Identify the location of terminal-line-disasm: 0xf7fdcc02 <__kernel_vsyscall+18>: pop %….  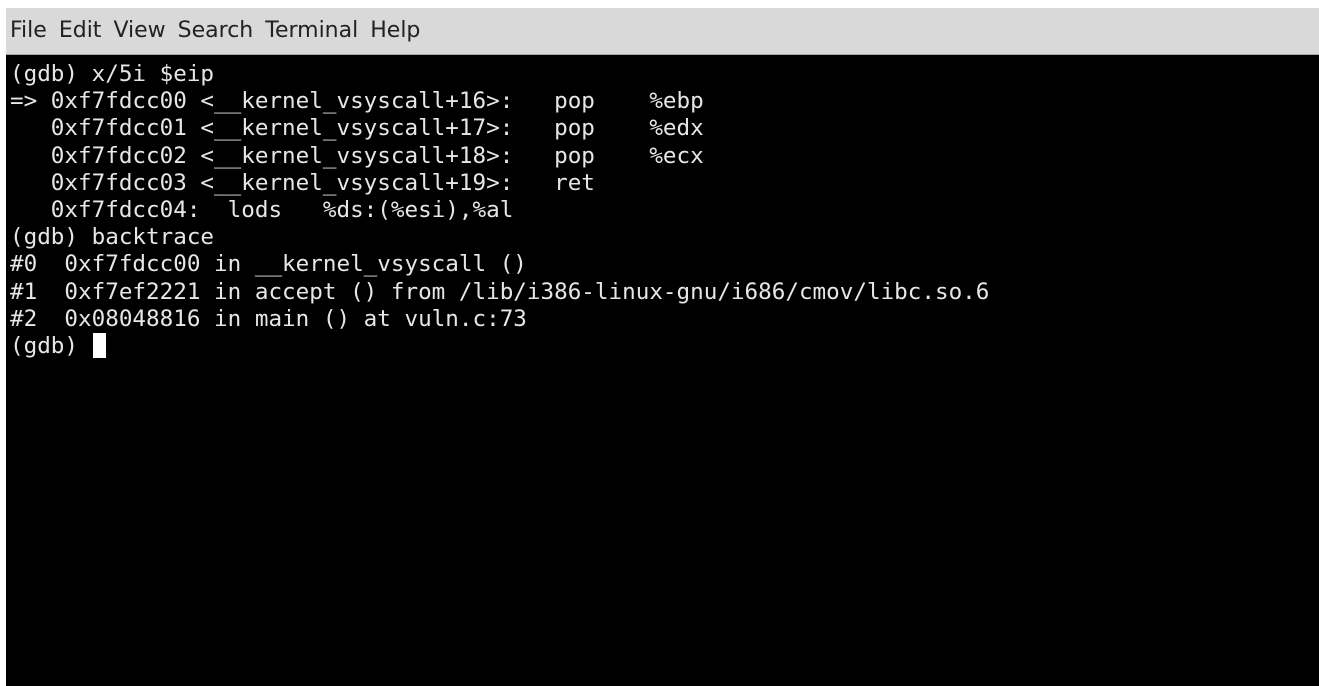
(357, 155).